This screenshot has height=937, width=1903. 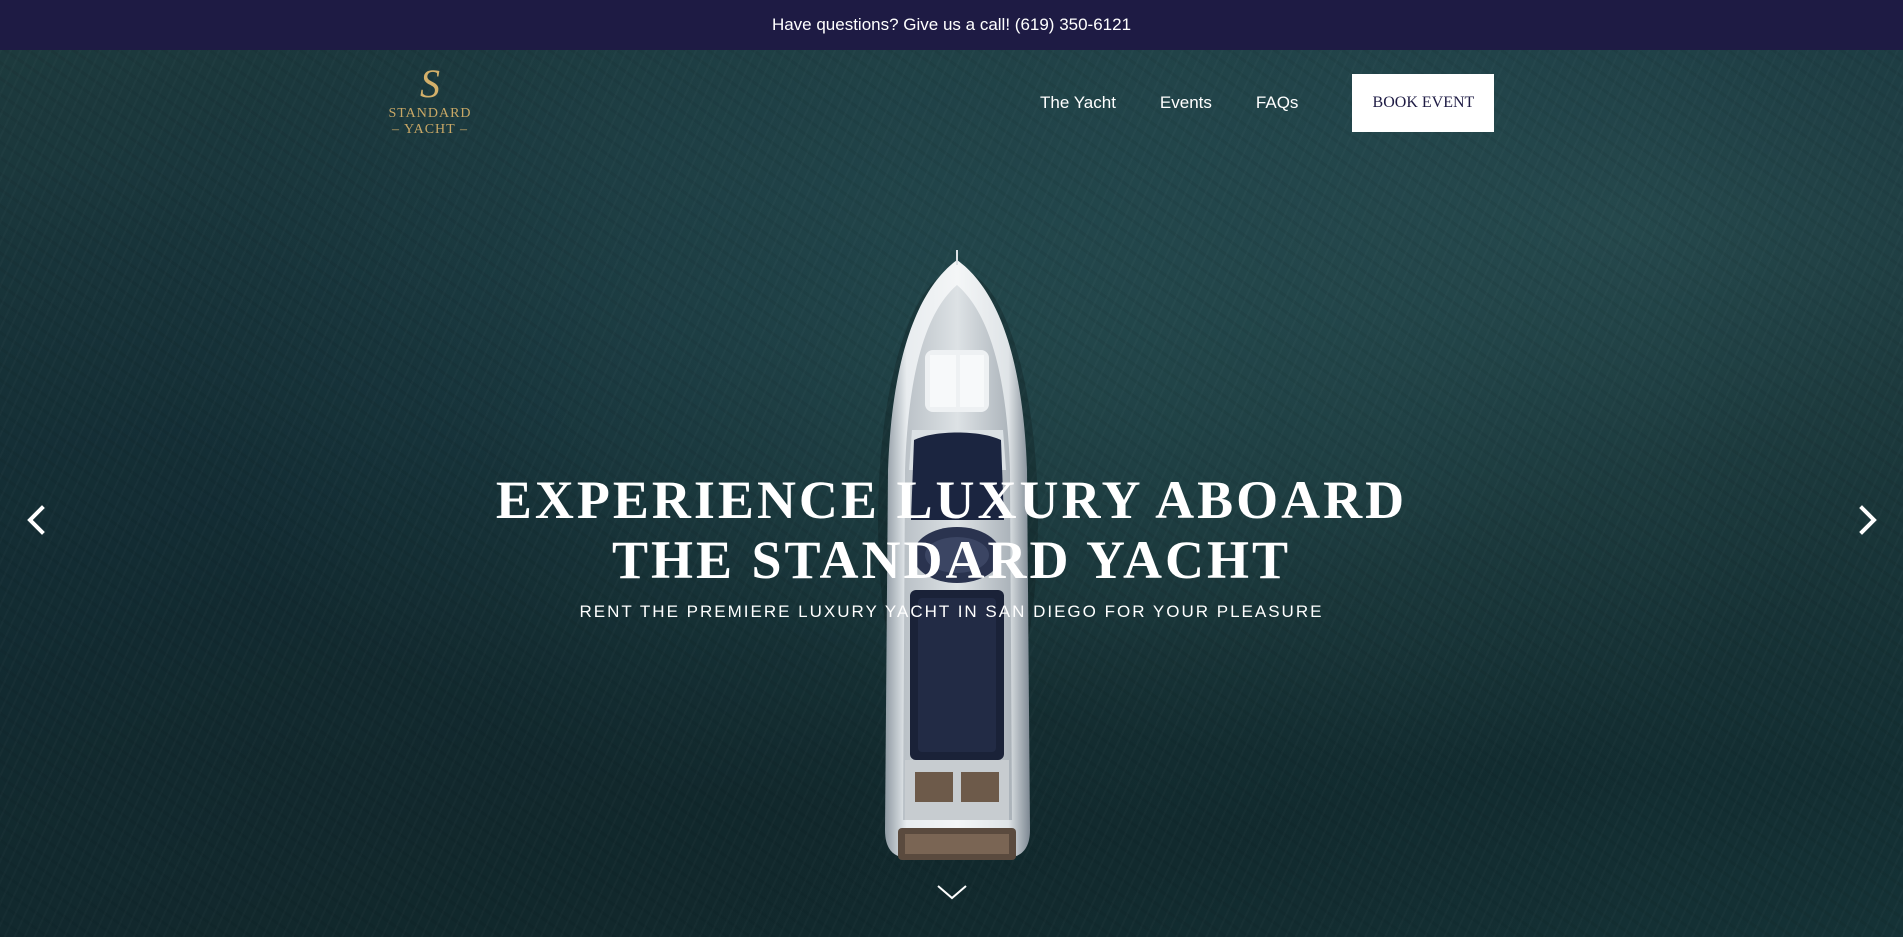 I want to click on logo-text-standard: STANDARD, so click(x=430, y=113).